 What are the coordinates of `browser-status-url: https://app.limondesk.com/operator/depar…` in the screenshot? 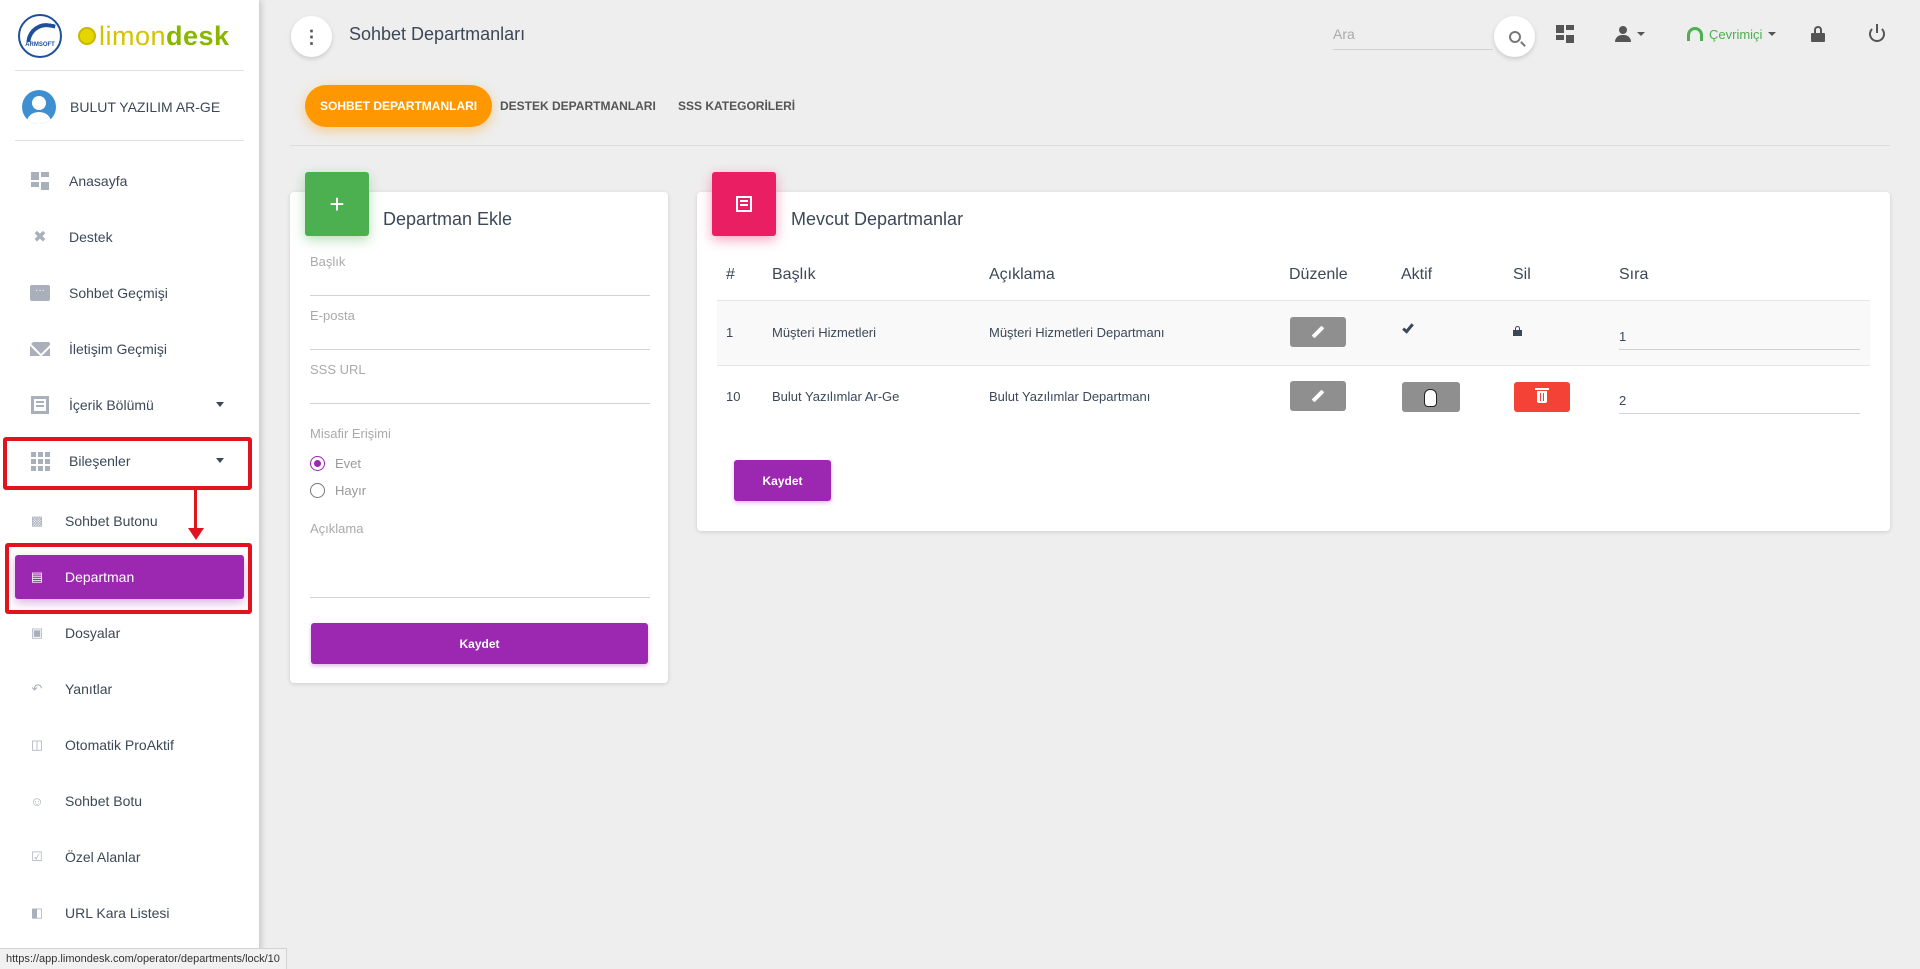 It's located at (143, 958).